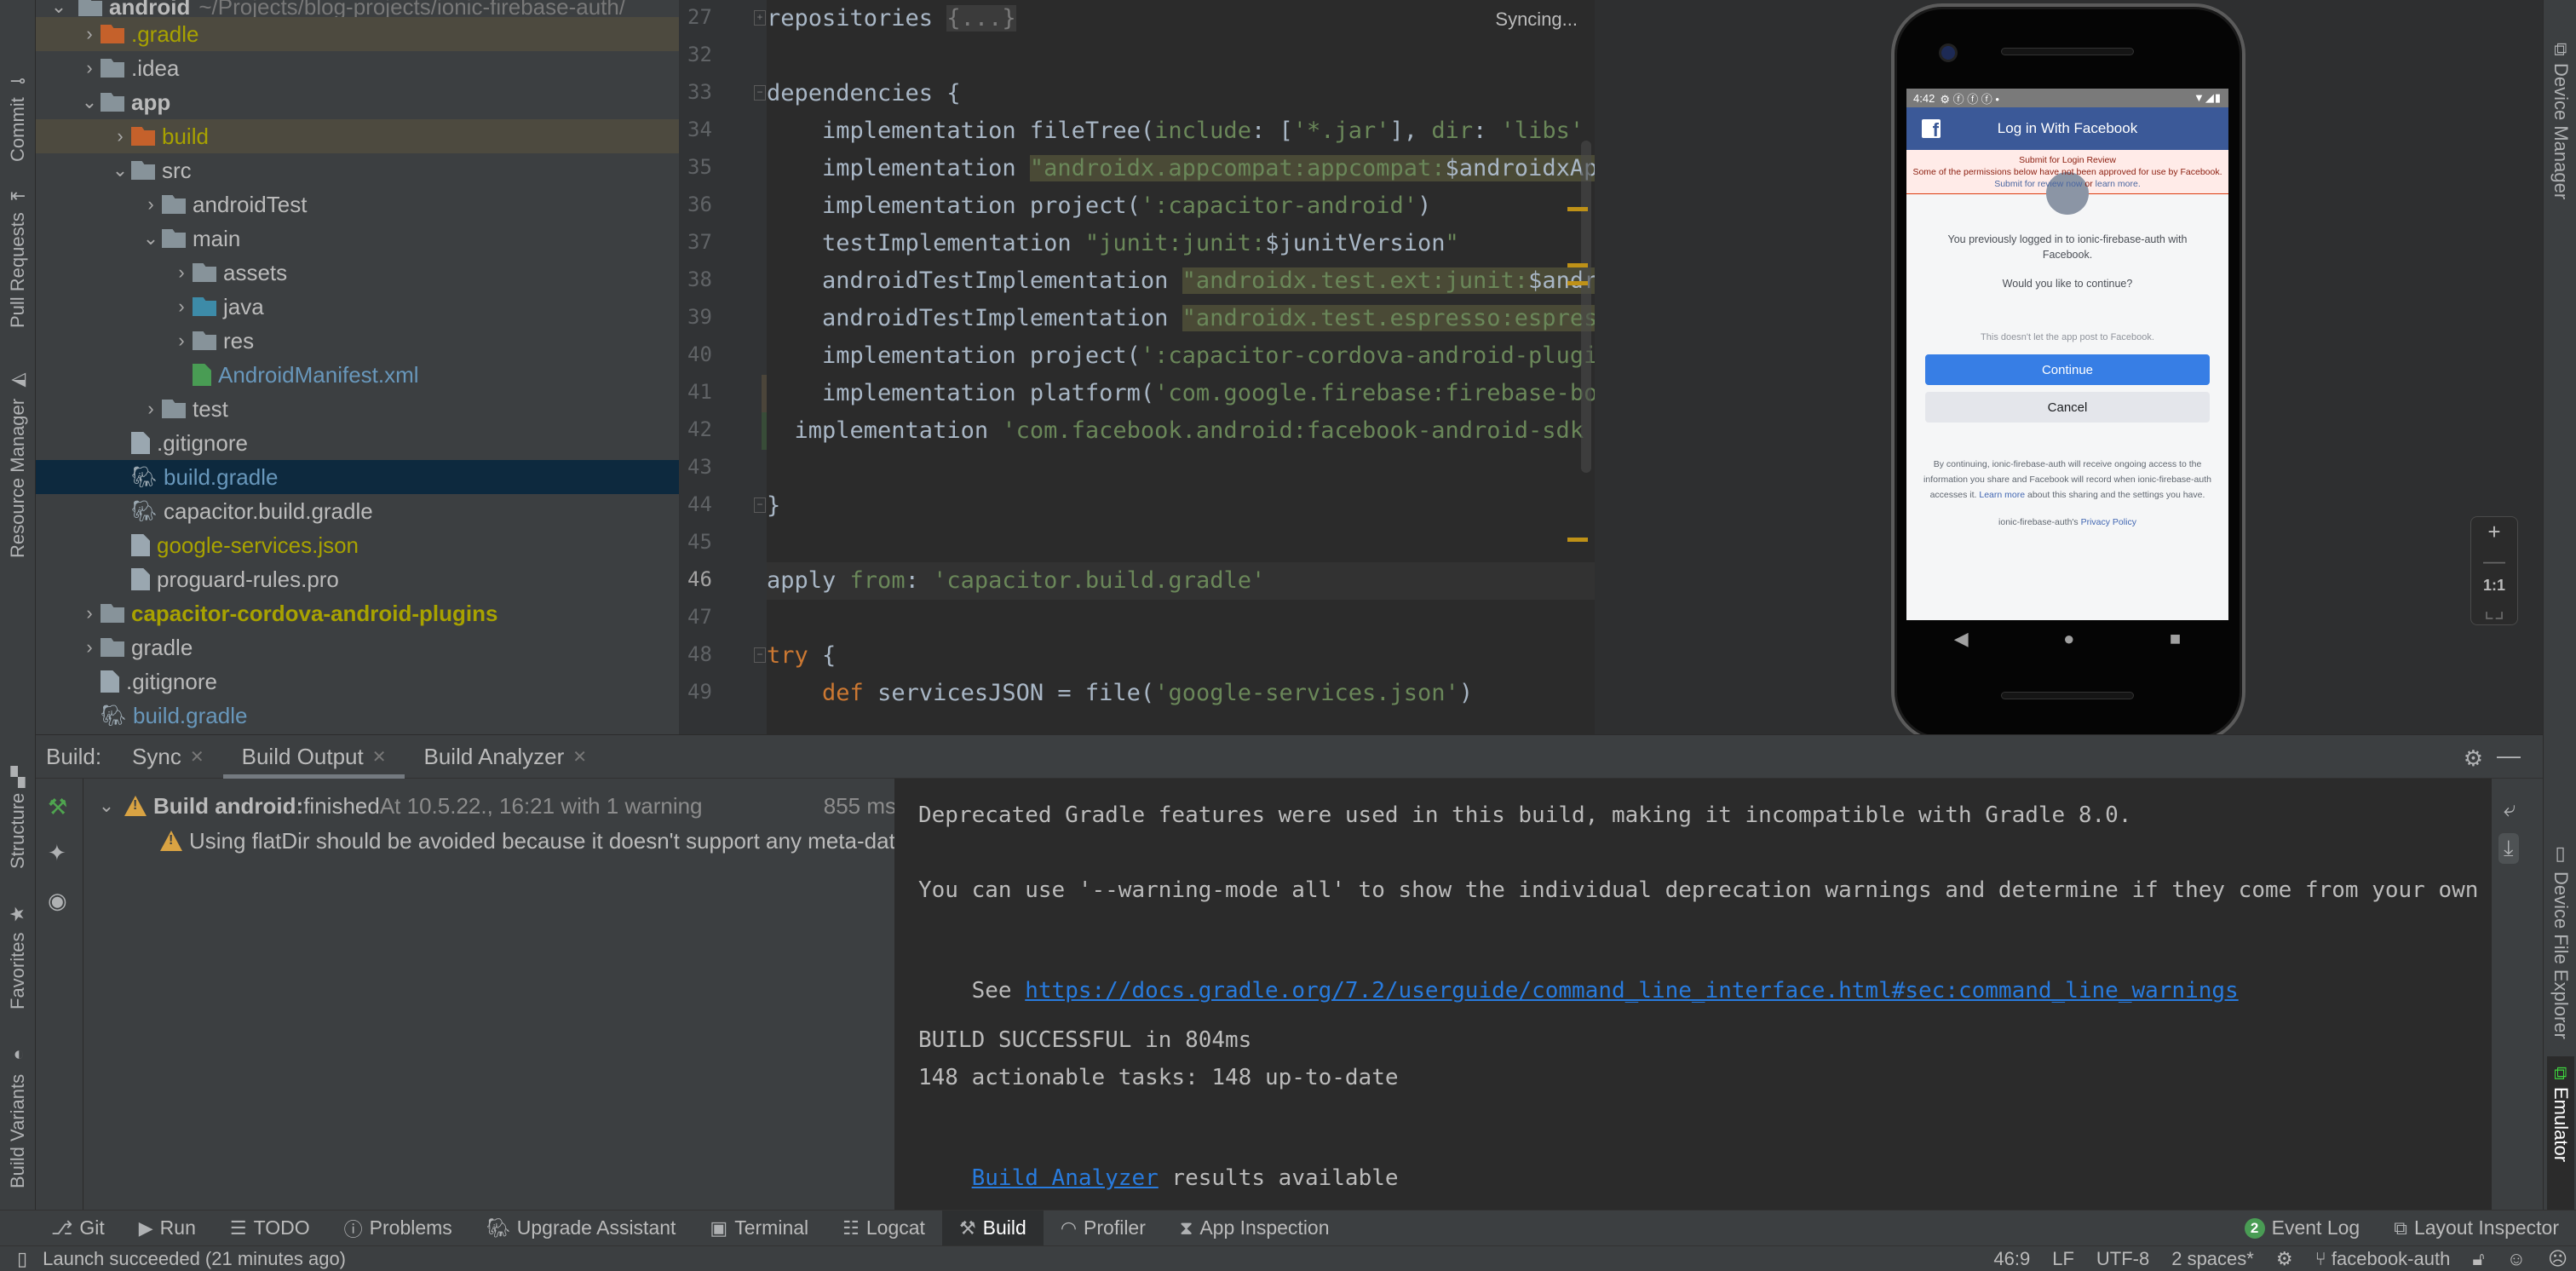 The image size is (2576, 1271). What do you see at coordinates (505, 756) in the screenshot?
I see `tab-build-analyzer: Build Analyzer ✕` at bounding box center [505, 756].